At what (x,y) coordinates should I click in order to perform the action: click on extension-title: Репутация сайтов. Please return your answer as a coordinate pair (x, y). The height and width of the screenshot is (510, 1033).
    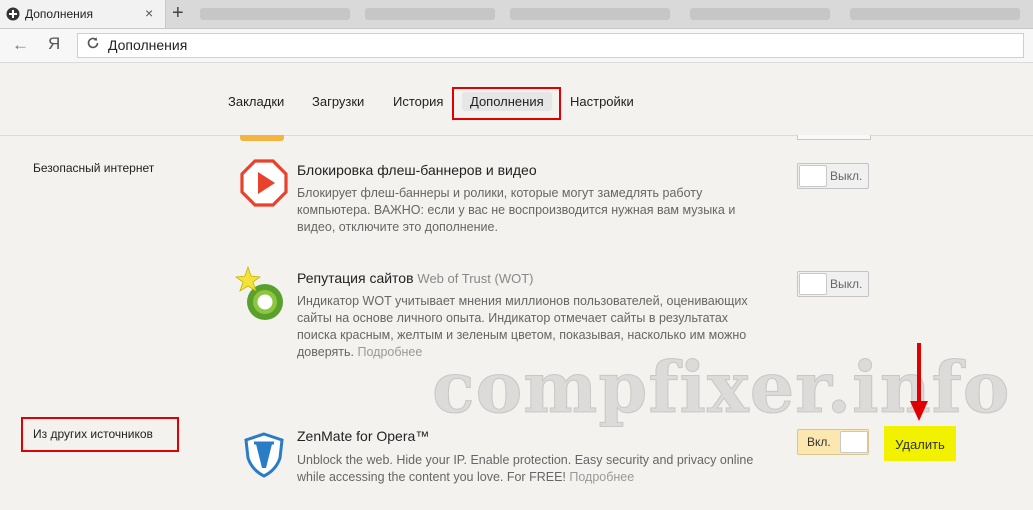
    Looking at the image, I should click on (355, 278).